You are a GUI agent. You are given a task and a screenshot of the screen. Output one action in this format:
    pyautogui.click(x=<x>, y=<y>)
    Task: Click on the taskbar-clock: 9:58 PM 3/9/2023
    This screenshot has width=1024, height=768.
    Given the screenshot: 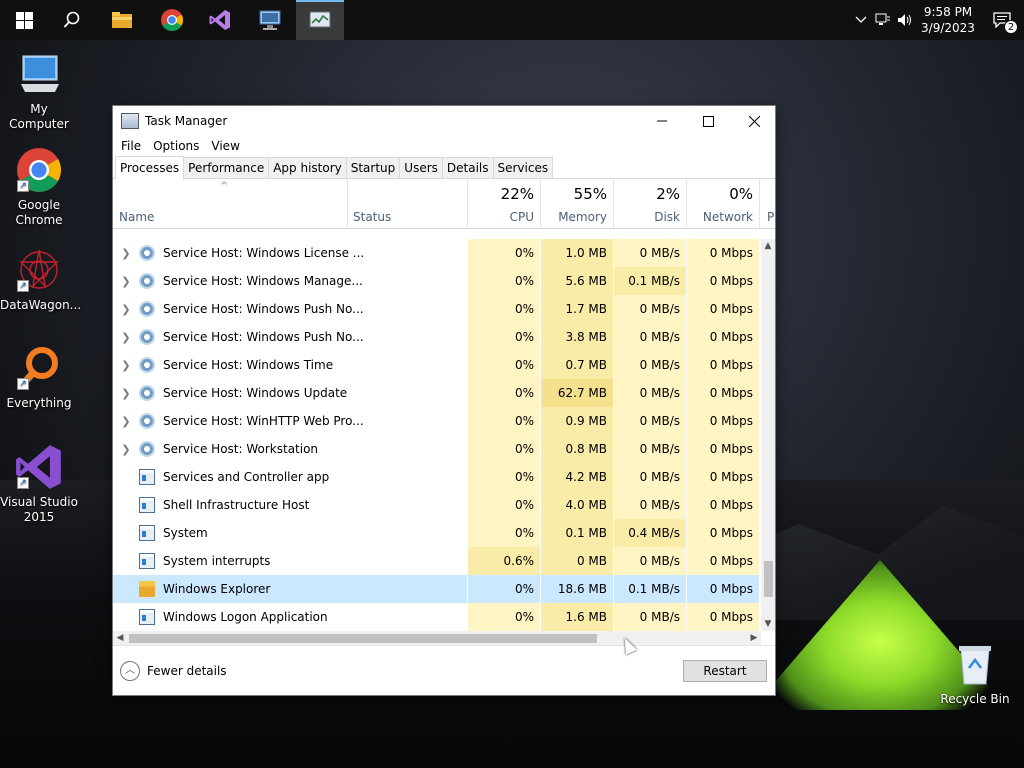 What is the action you would take?
    pyautogui.click(x=948, y=20)
    